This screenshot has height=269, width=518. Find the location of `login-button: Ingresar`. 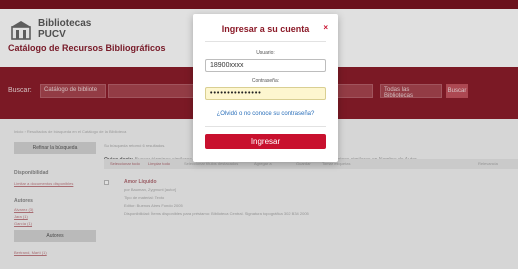

login-button: Ingresar is located at coordinates (265, 141).